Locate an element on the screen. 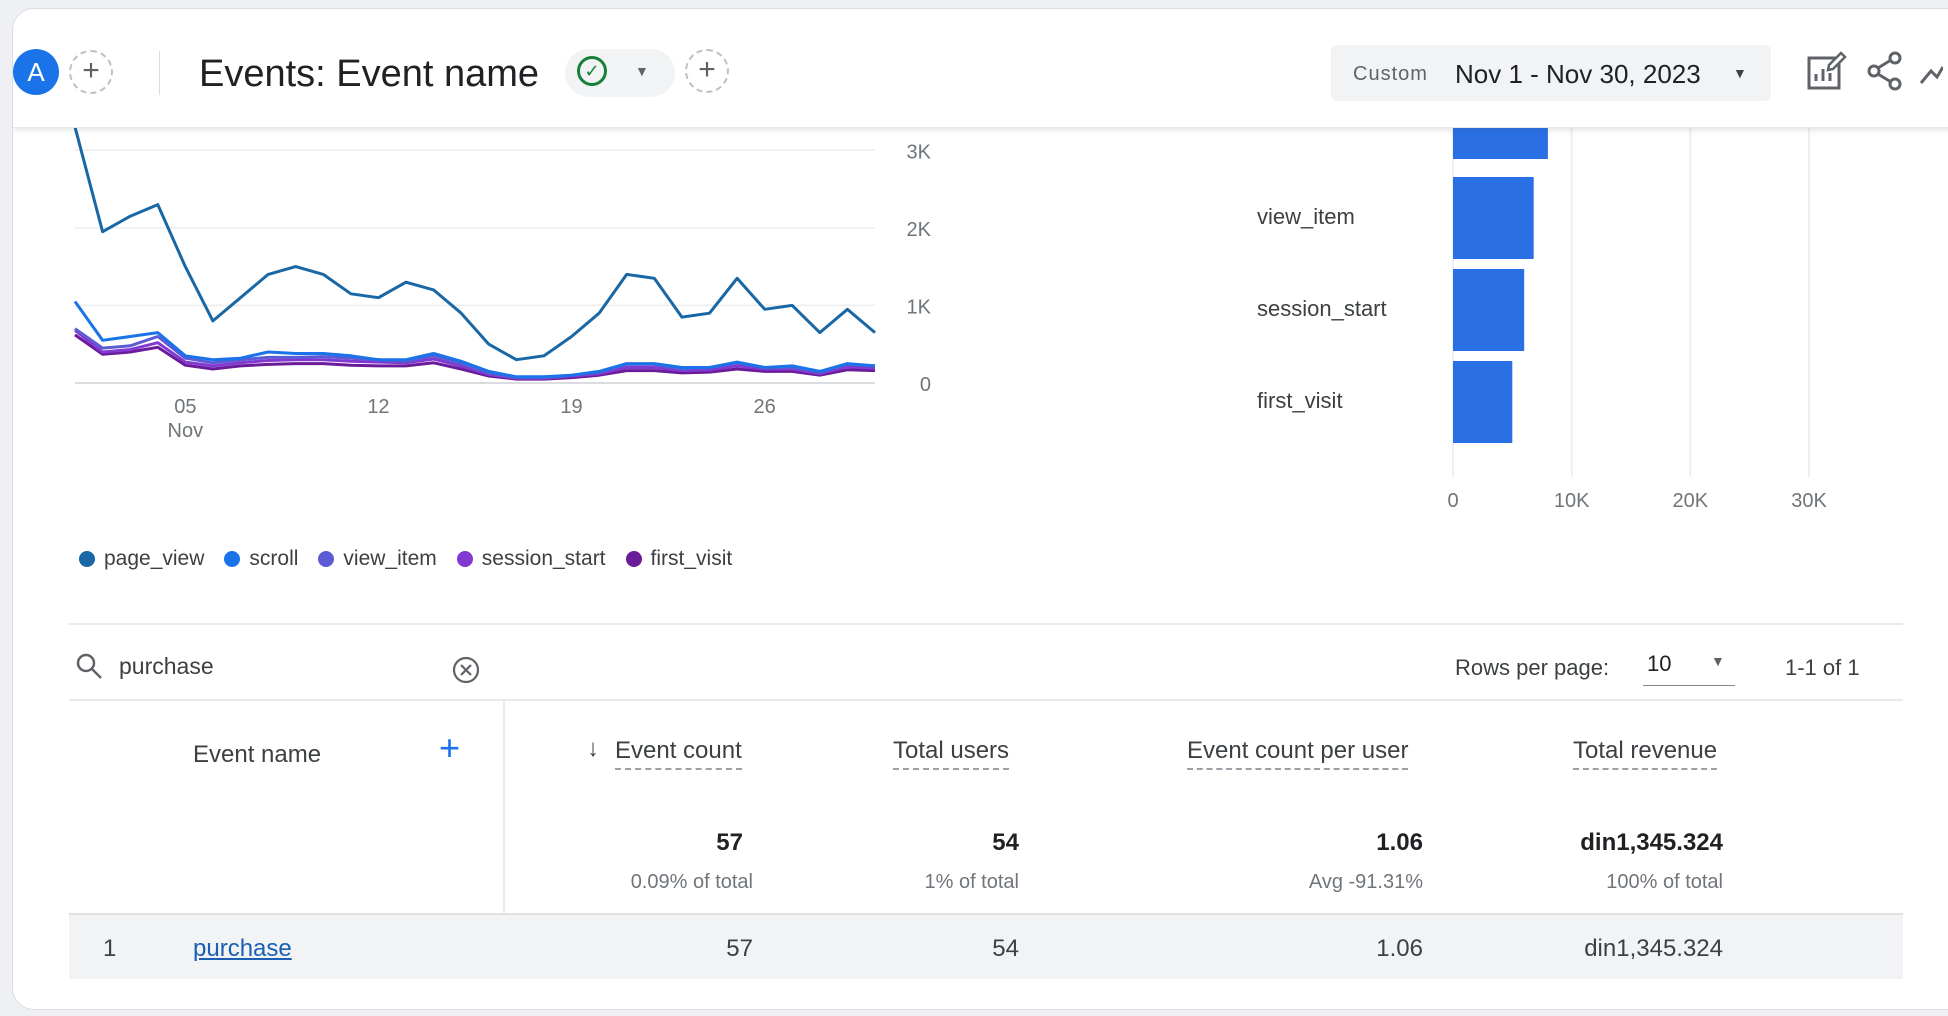  add-comparison-icon: + is located at coordinates (91, 72).